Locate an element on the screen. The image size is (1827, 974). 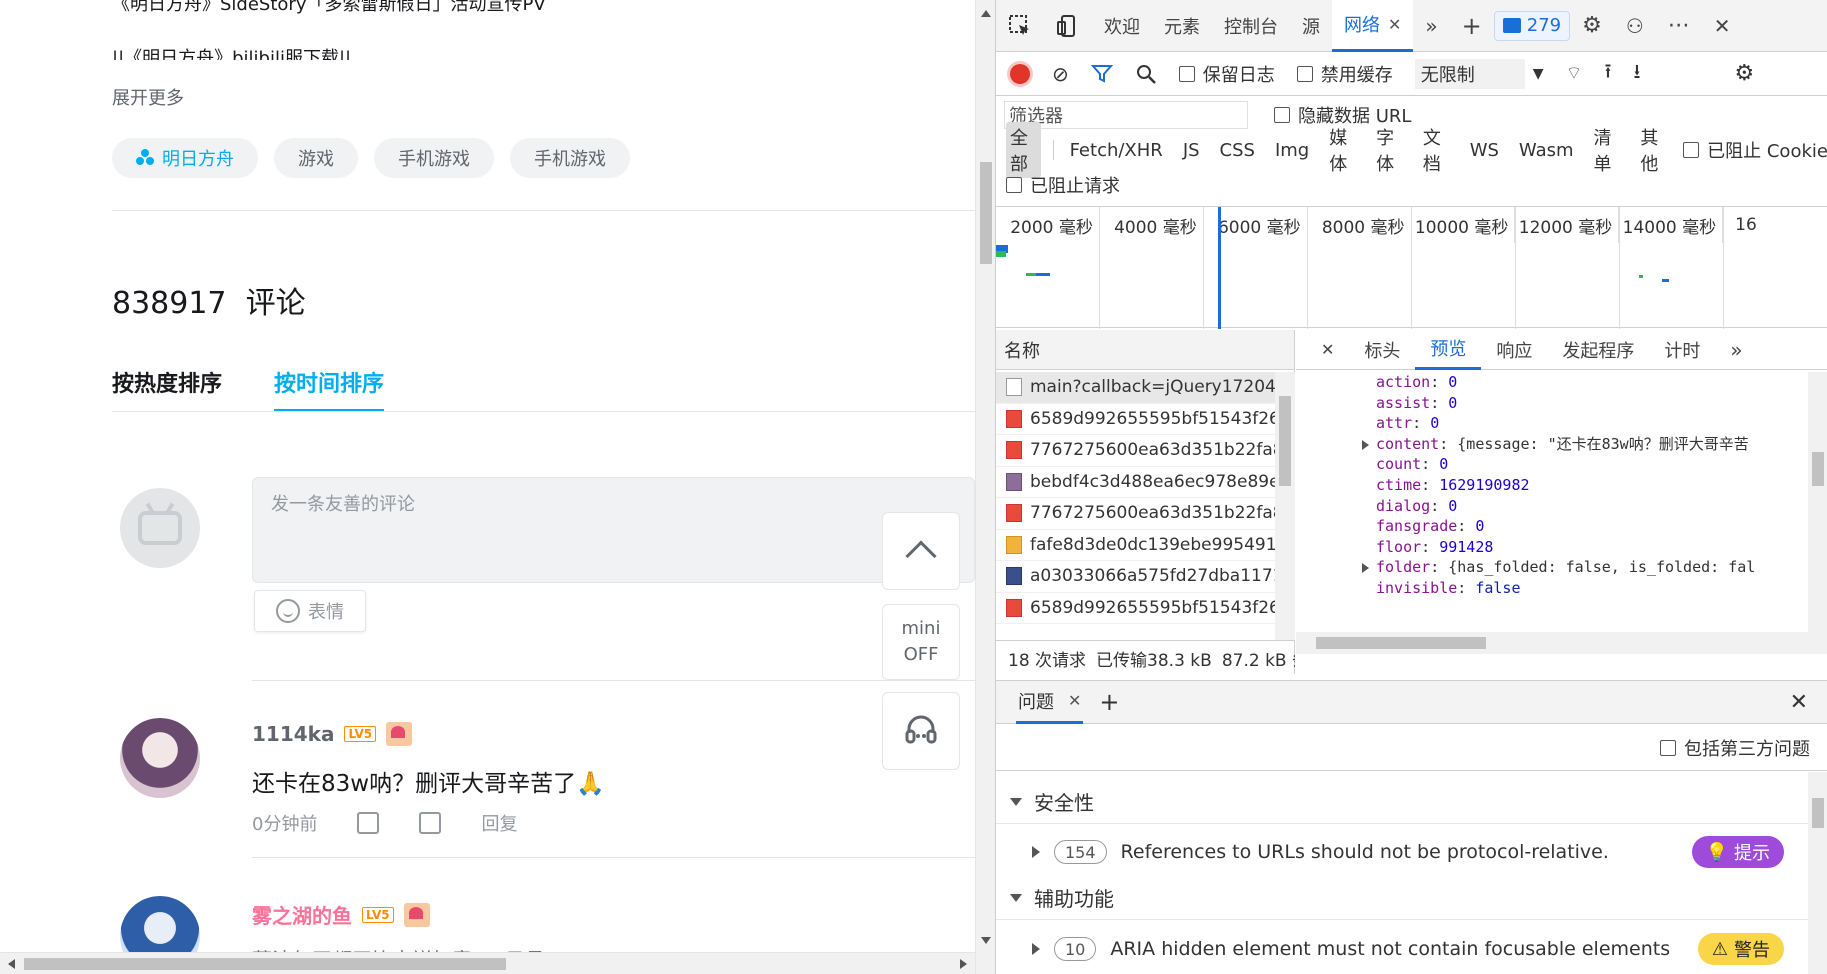
tag-mobile-game: 手机游戏 is located at coordinates (434, 158).